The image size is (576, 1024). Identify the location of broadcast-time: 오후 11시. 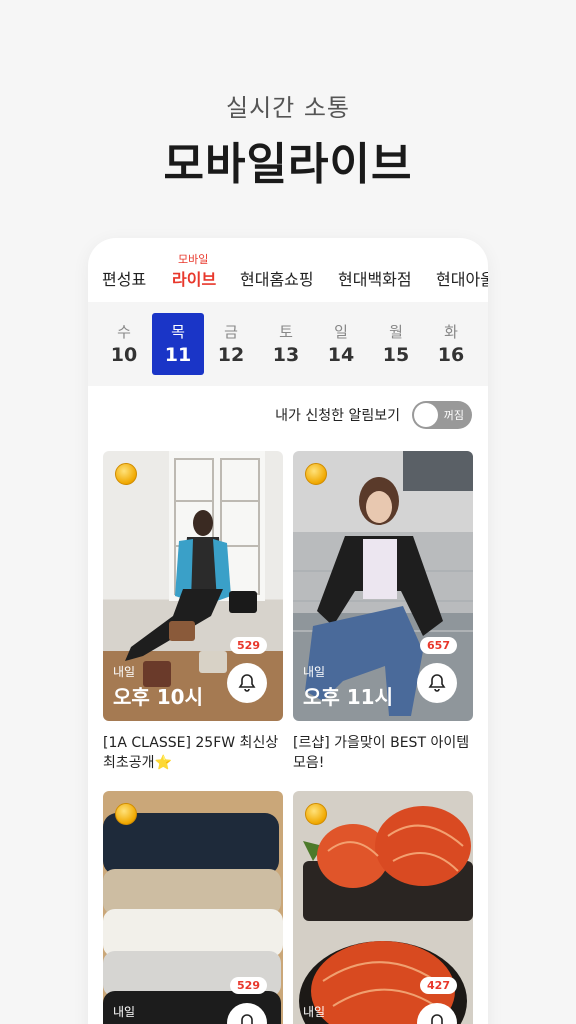
(348, 697).